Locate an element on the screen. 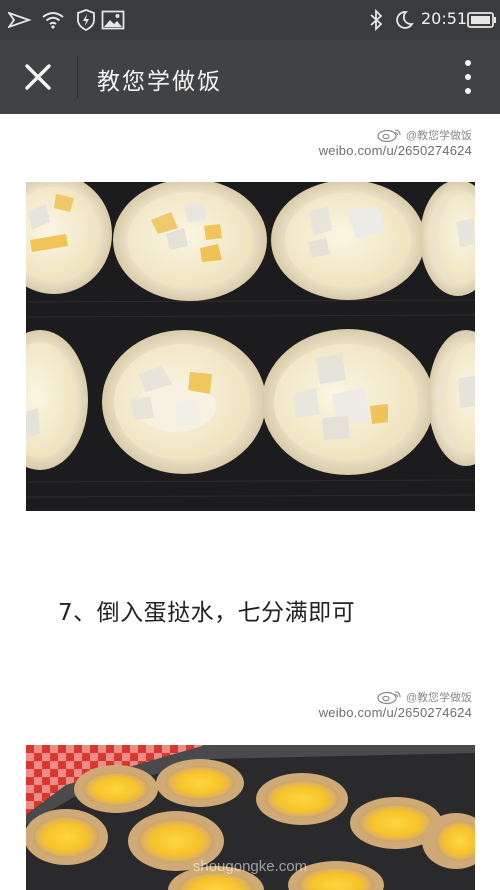 The image size is (500, 890). app-bar-divider is located at coordinates (77, 77).